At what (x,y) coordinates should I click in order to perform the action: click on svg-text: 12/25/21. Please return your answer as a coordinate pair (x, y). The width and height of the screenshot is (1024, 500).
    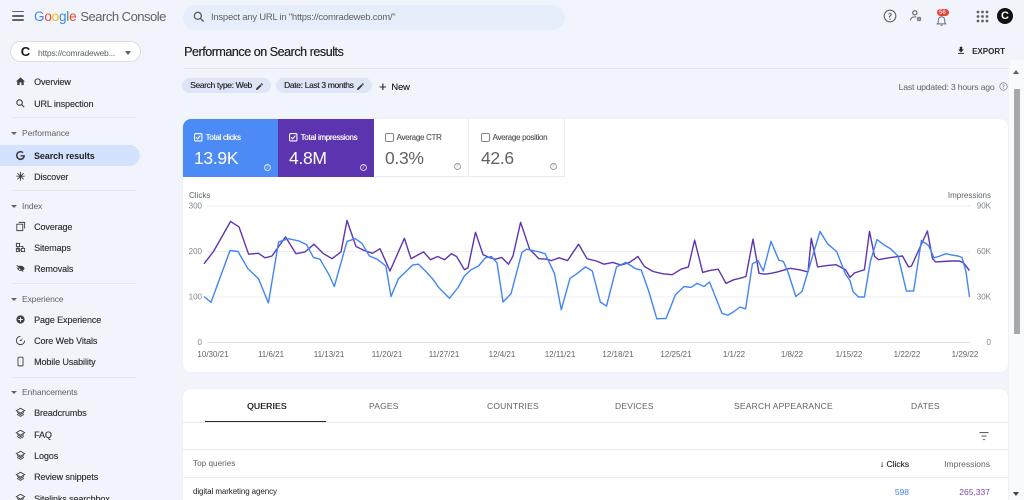
    Looking at the image, I should click on (676, 354).